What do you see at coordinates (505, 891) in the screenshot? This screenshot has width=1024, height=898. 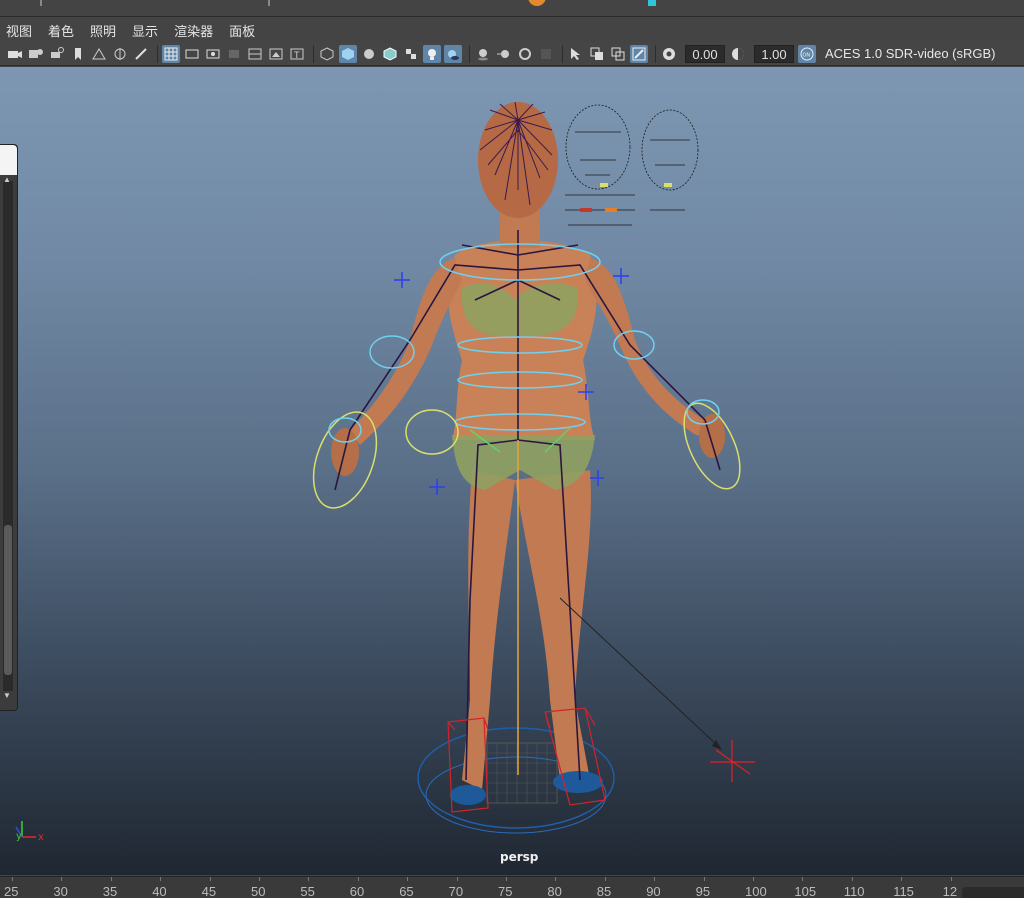 I see `timeline-frame-label: 75` at bounding box center [505, 891].